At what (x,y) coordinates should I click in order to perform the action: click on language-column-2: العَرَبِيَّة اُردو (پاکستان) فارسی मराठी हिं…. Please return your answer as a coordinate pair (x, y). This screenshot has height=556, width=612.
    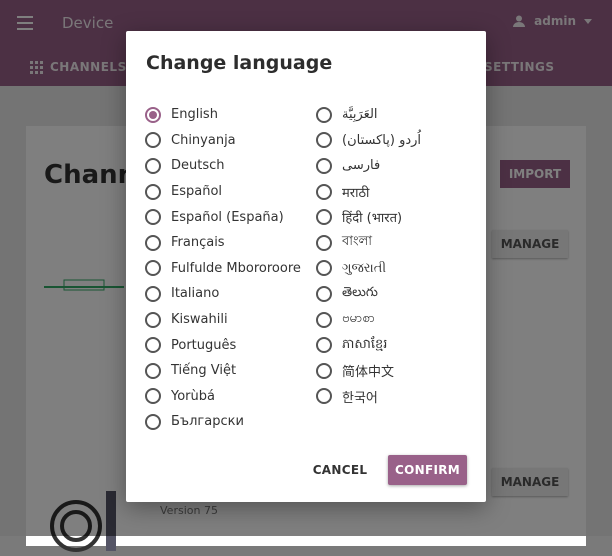
    Looking at the image, I should click on (368, 255).